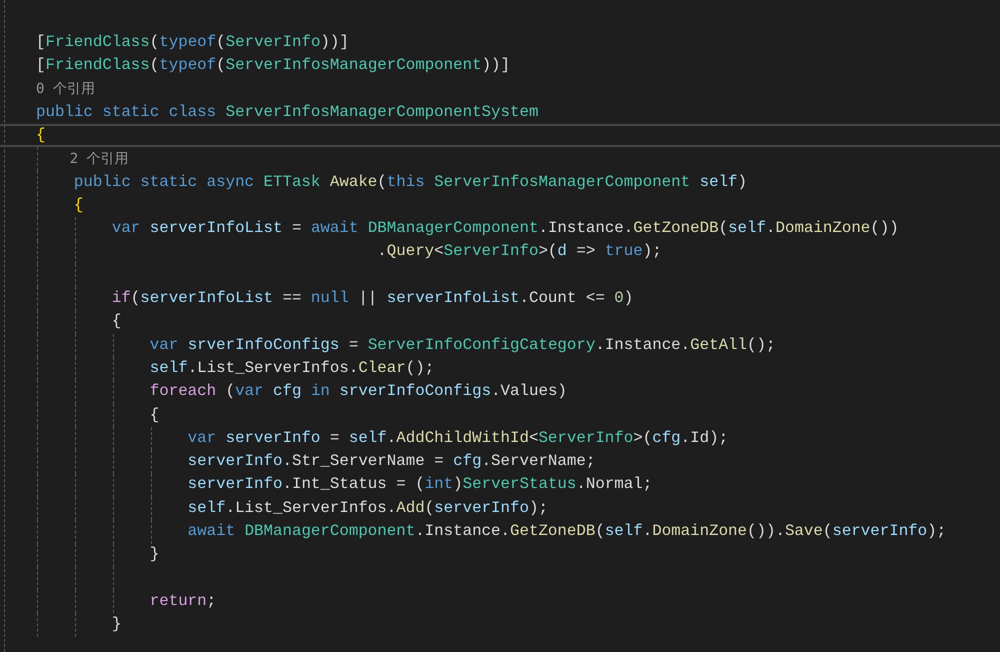 The width and height of the screenshot is (1000, 652). Describe the element at coordinates (462, 345) in the screenshot. I see `code-line: var srverInfoConfigs = ServerInfoConfigCategory.Instance.GetAll();` at that location.